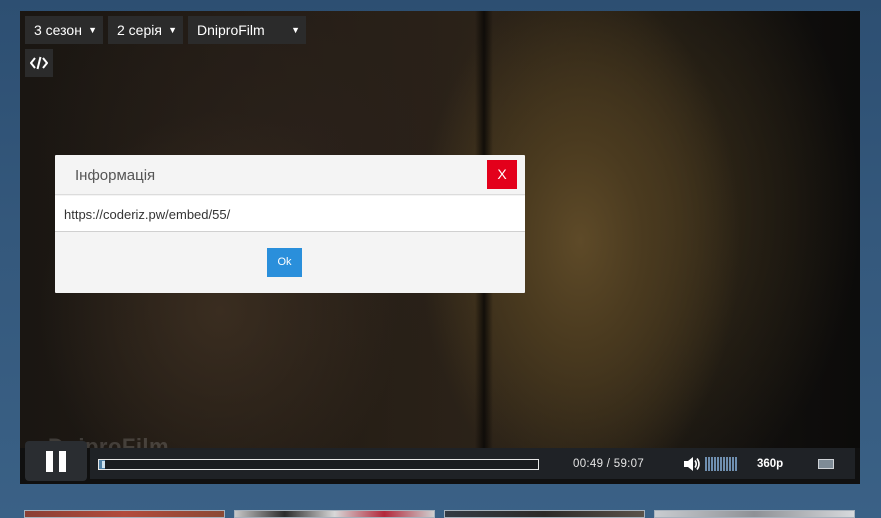 The width and height of the screenshot is (881, 518). Describe the element at coordinates (231, 30) in the screenshot. I see `voice-select-label: DniproFilm` at that location.